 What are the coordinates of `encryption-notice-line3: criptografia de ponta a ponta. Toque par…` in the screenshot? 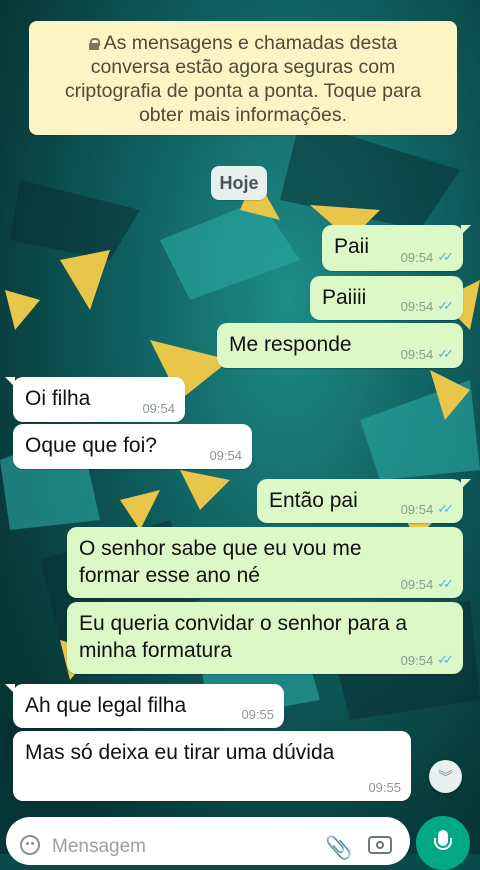 It's located at (243, 91).